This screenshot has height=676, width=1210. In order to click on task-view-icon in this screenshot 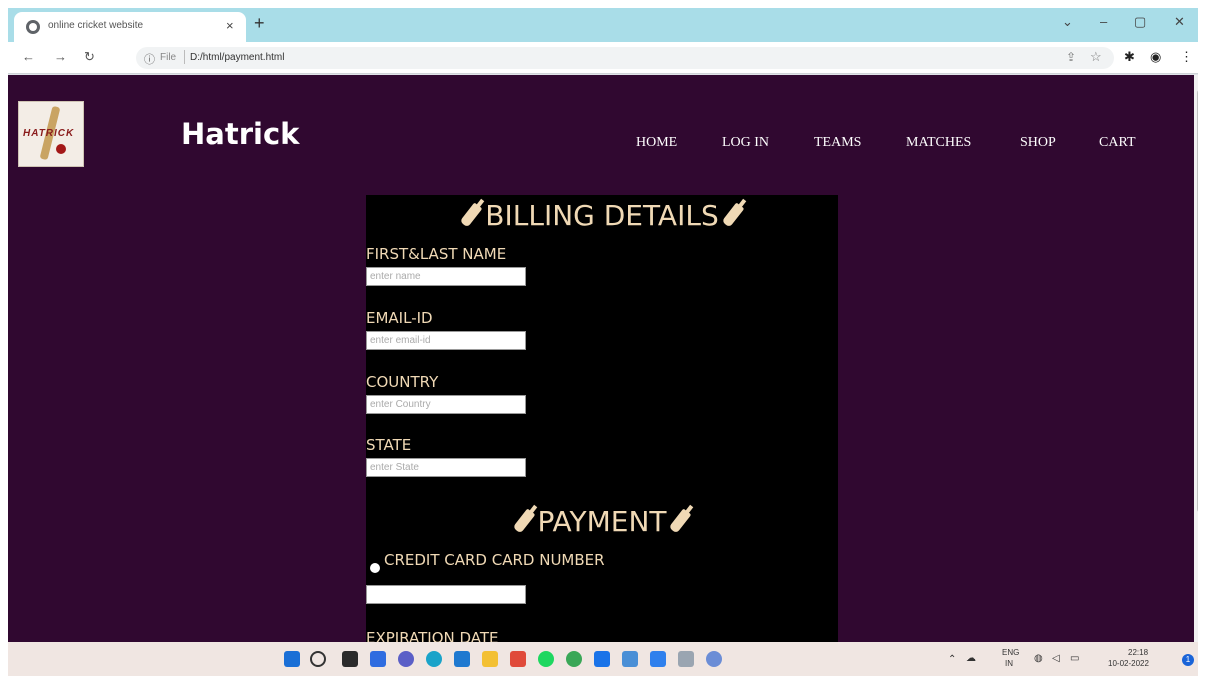, I will do `click(350, 659)`.